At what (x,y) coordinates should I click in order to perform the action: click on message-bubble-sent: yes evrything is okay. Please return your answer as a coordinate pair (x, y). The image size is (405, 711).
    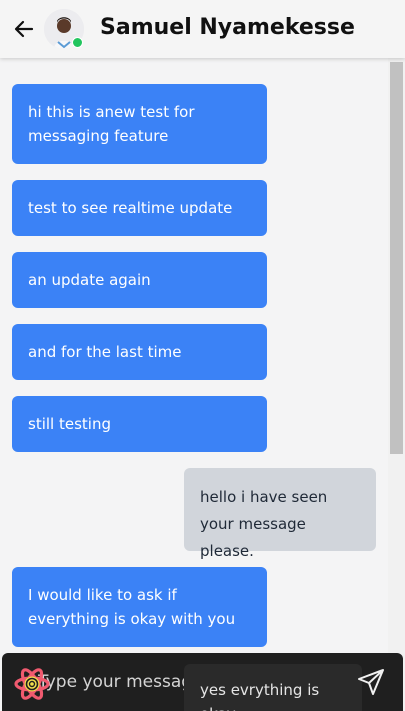
    Looking at the image, I should click on (273, 687).